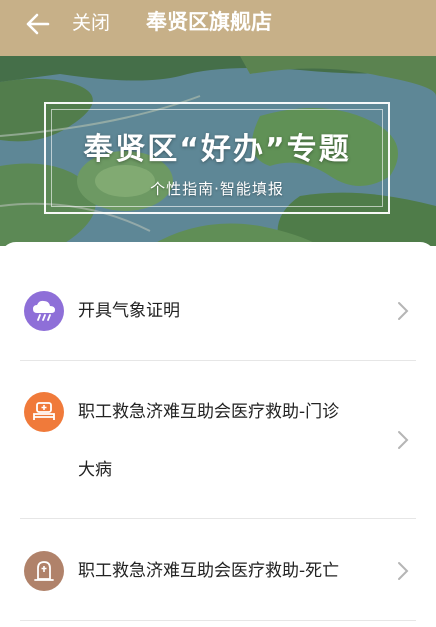 The height and width of the screenshot is (627, 436). Describe the element at coordinates (129, 311) in the screenshot. I see `service-item-label: 开具气象证明` at that location.